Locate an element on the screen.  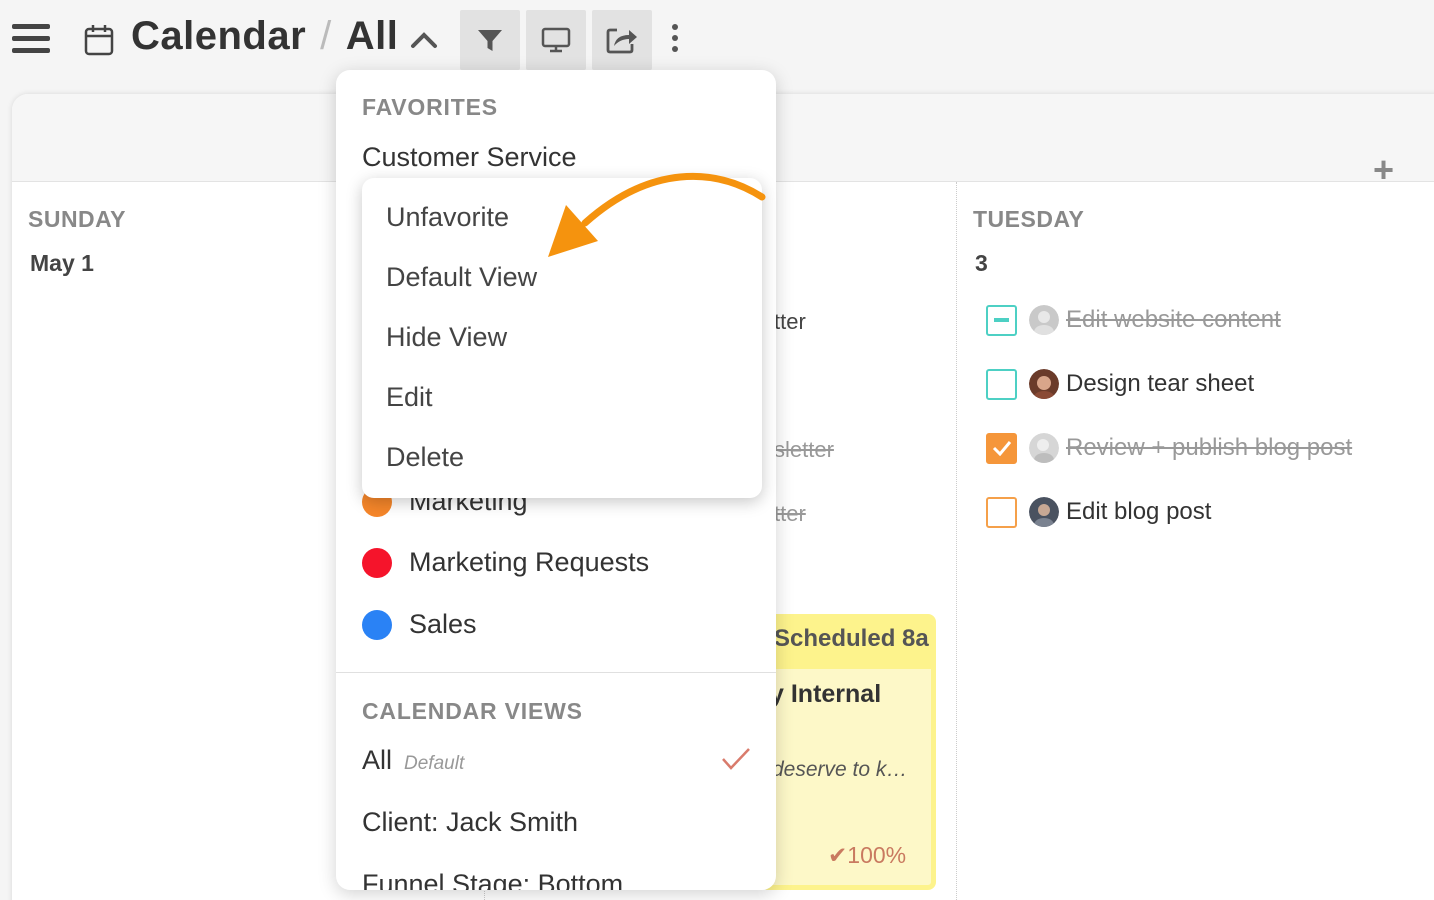
menu-icon is located at coordinates (31, 41).